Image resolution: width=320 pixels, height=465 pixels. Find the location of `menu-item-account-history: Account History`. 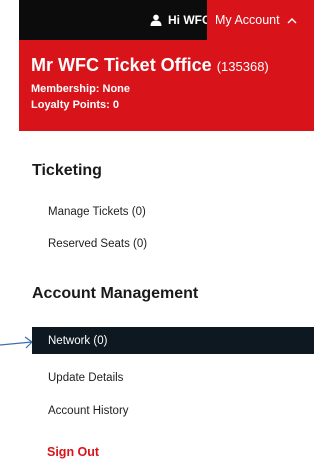

menu-item-account-history: Account History is located at coordinates (173, 410).